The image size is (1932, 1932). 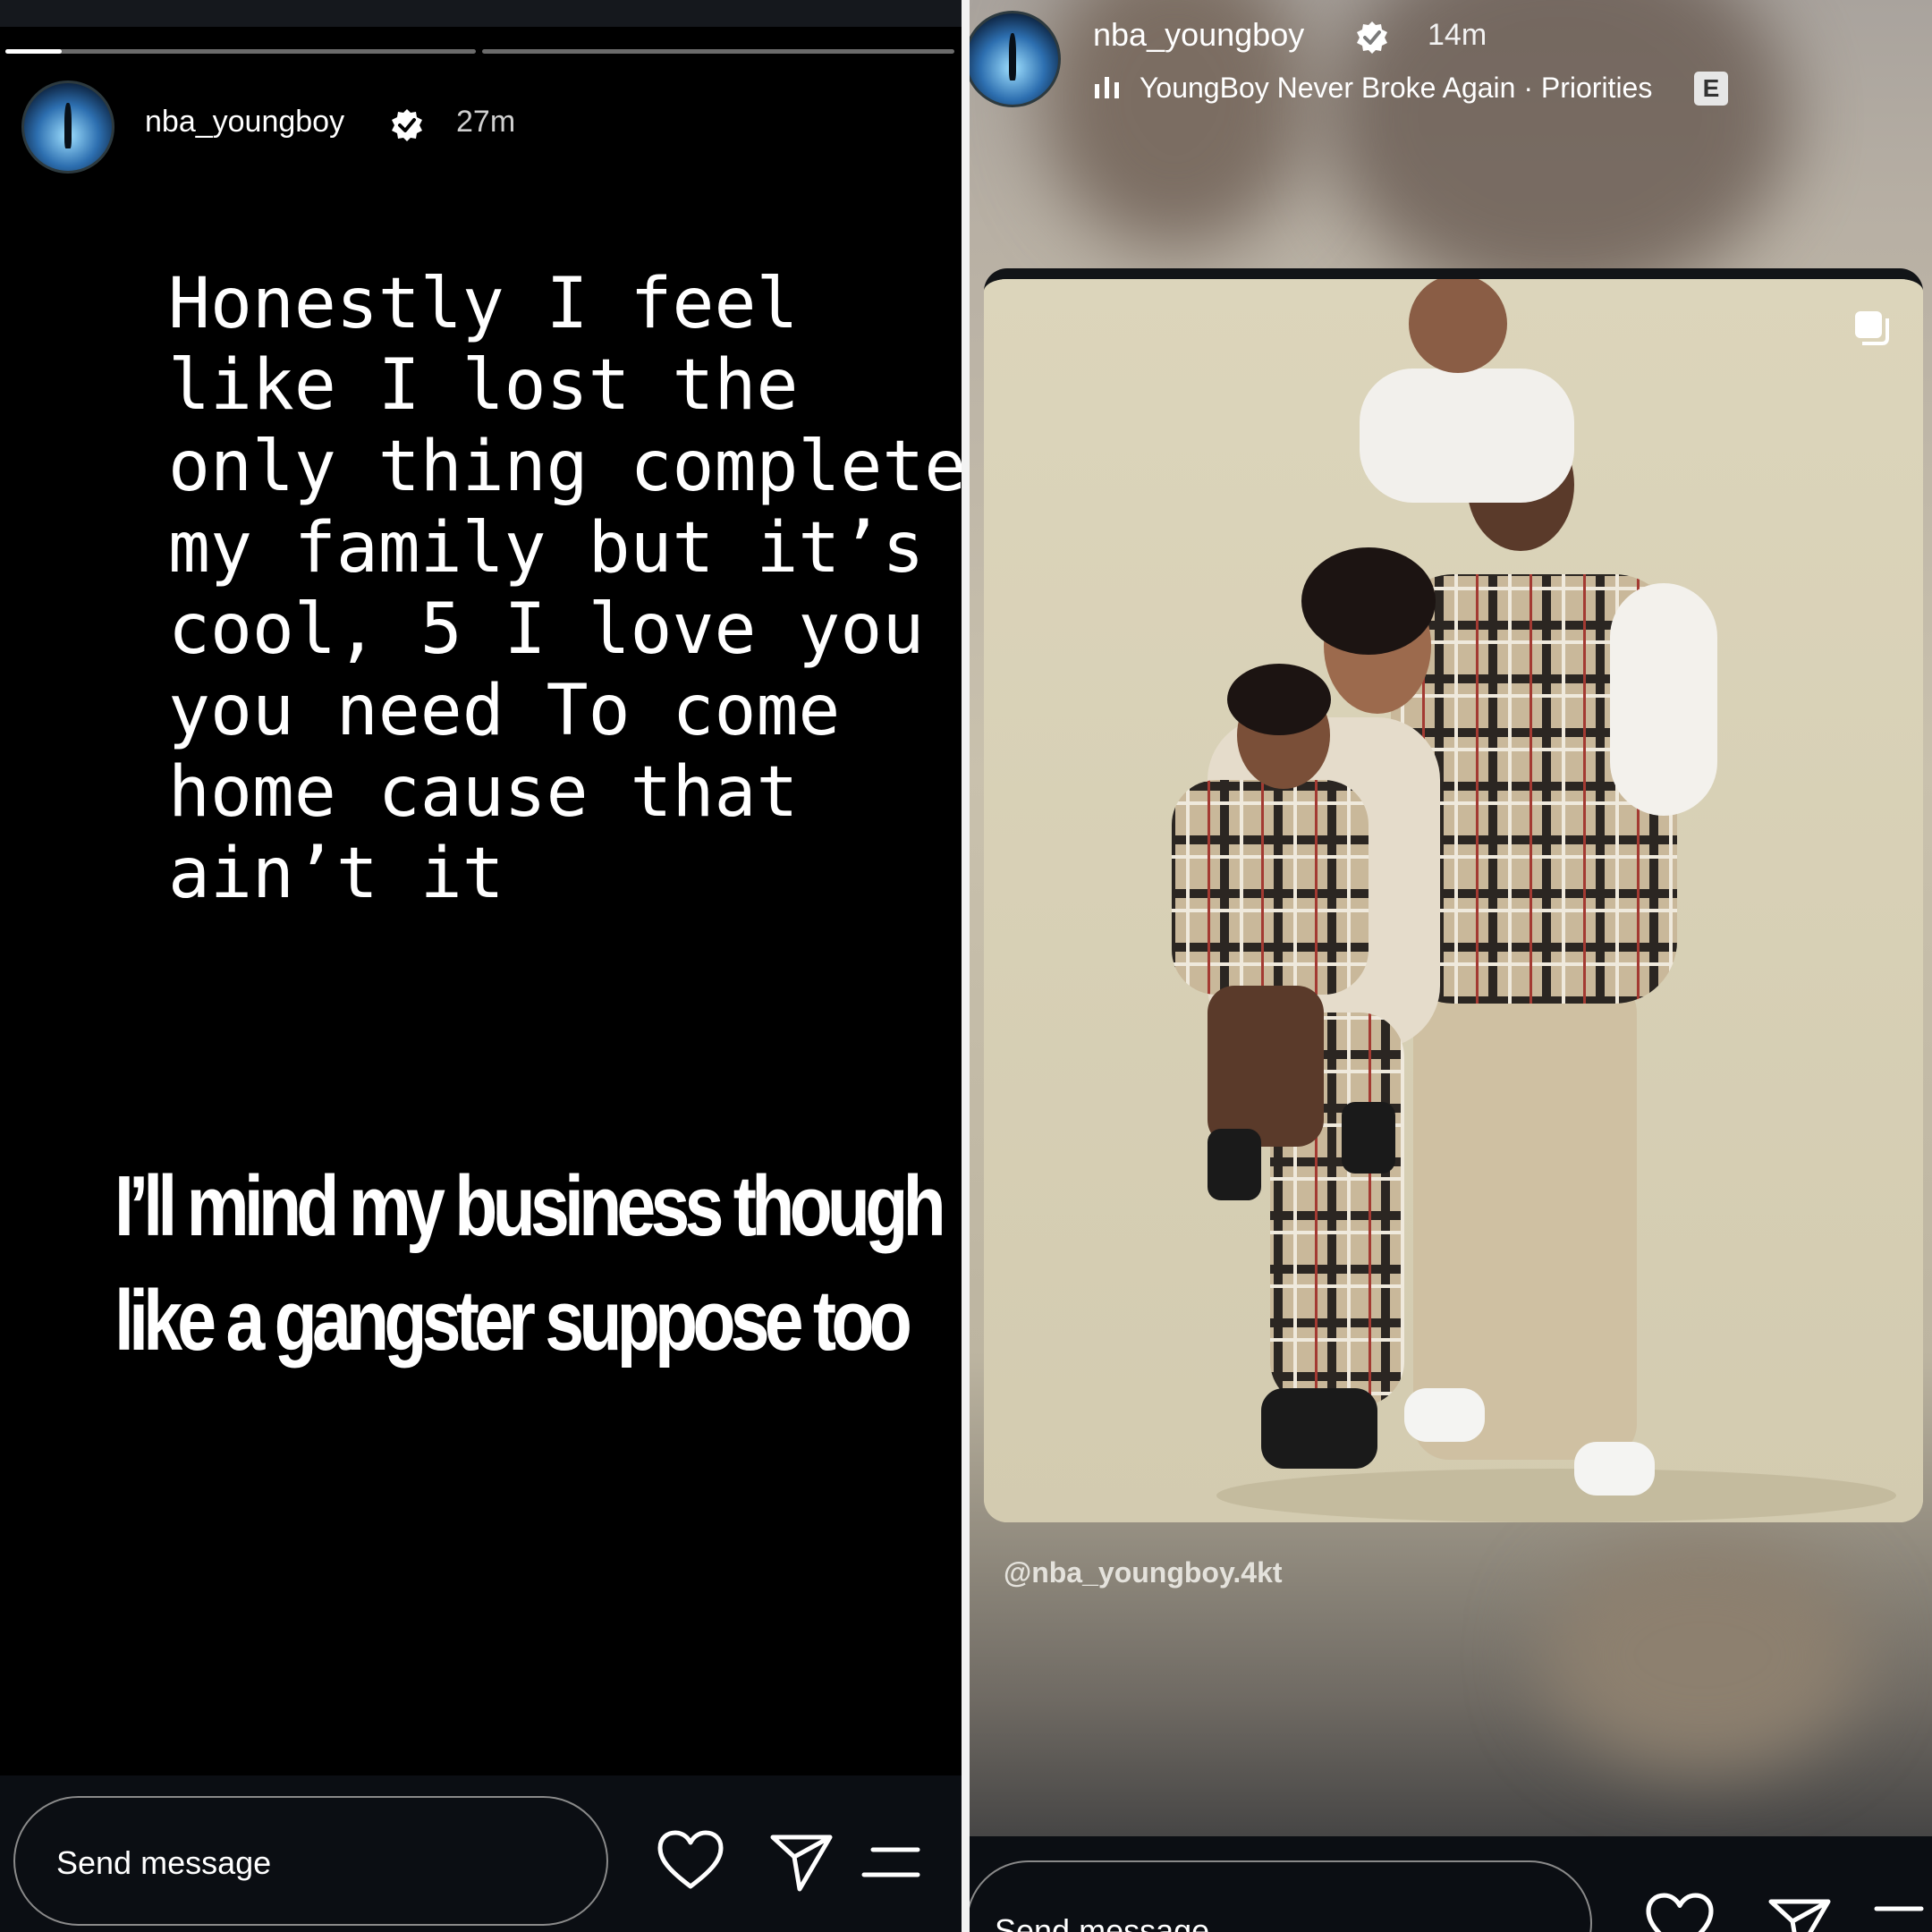 What do you see at coordinates (1270, 887) in the screenshot?
I see `girl-dress` at bounding box center [1270, 887].